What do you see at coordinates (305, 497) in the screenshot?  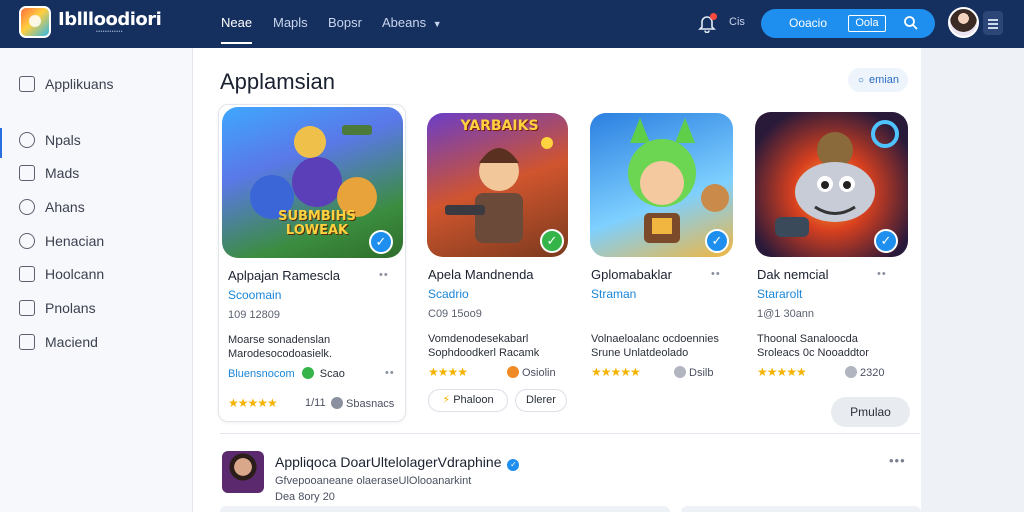 I see `post-meta: Dea 8ory 20` at bounding box center [305, 497].